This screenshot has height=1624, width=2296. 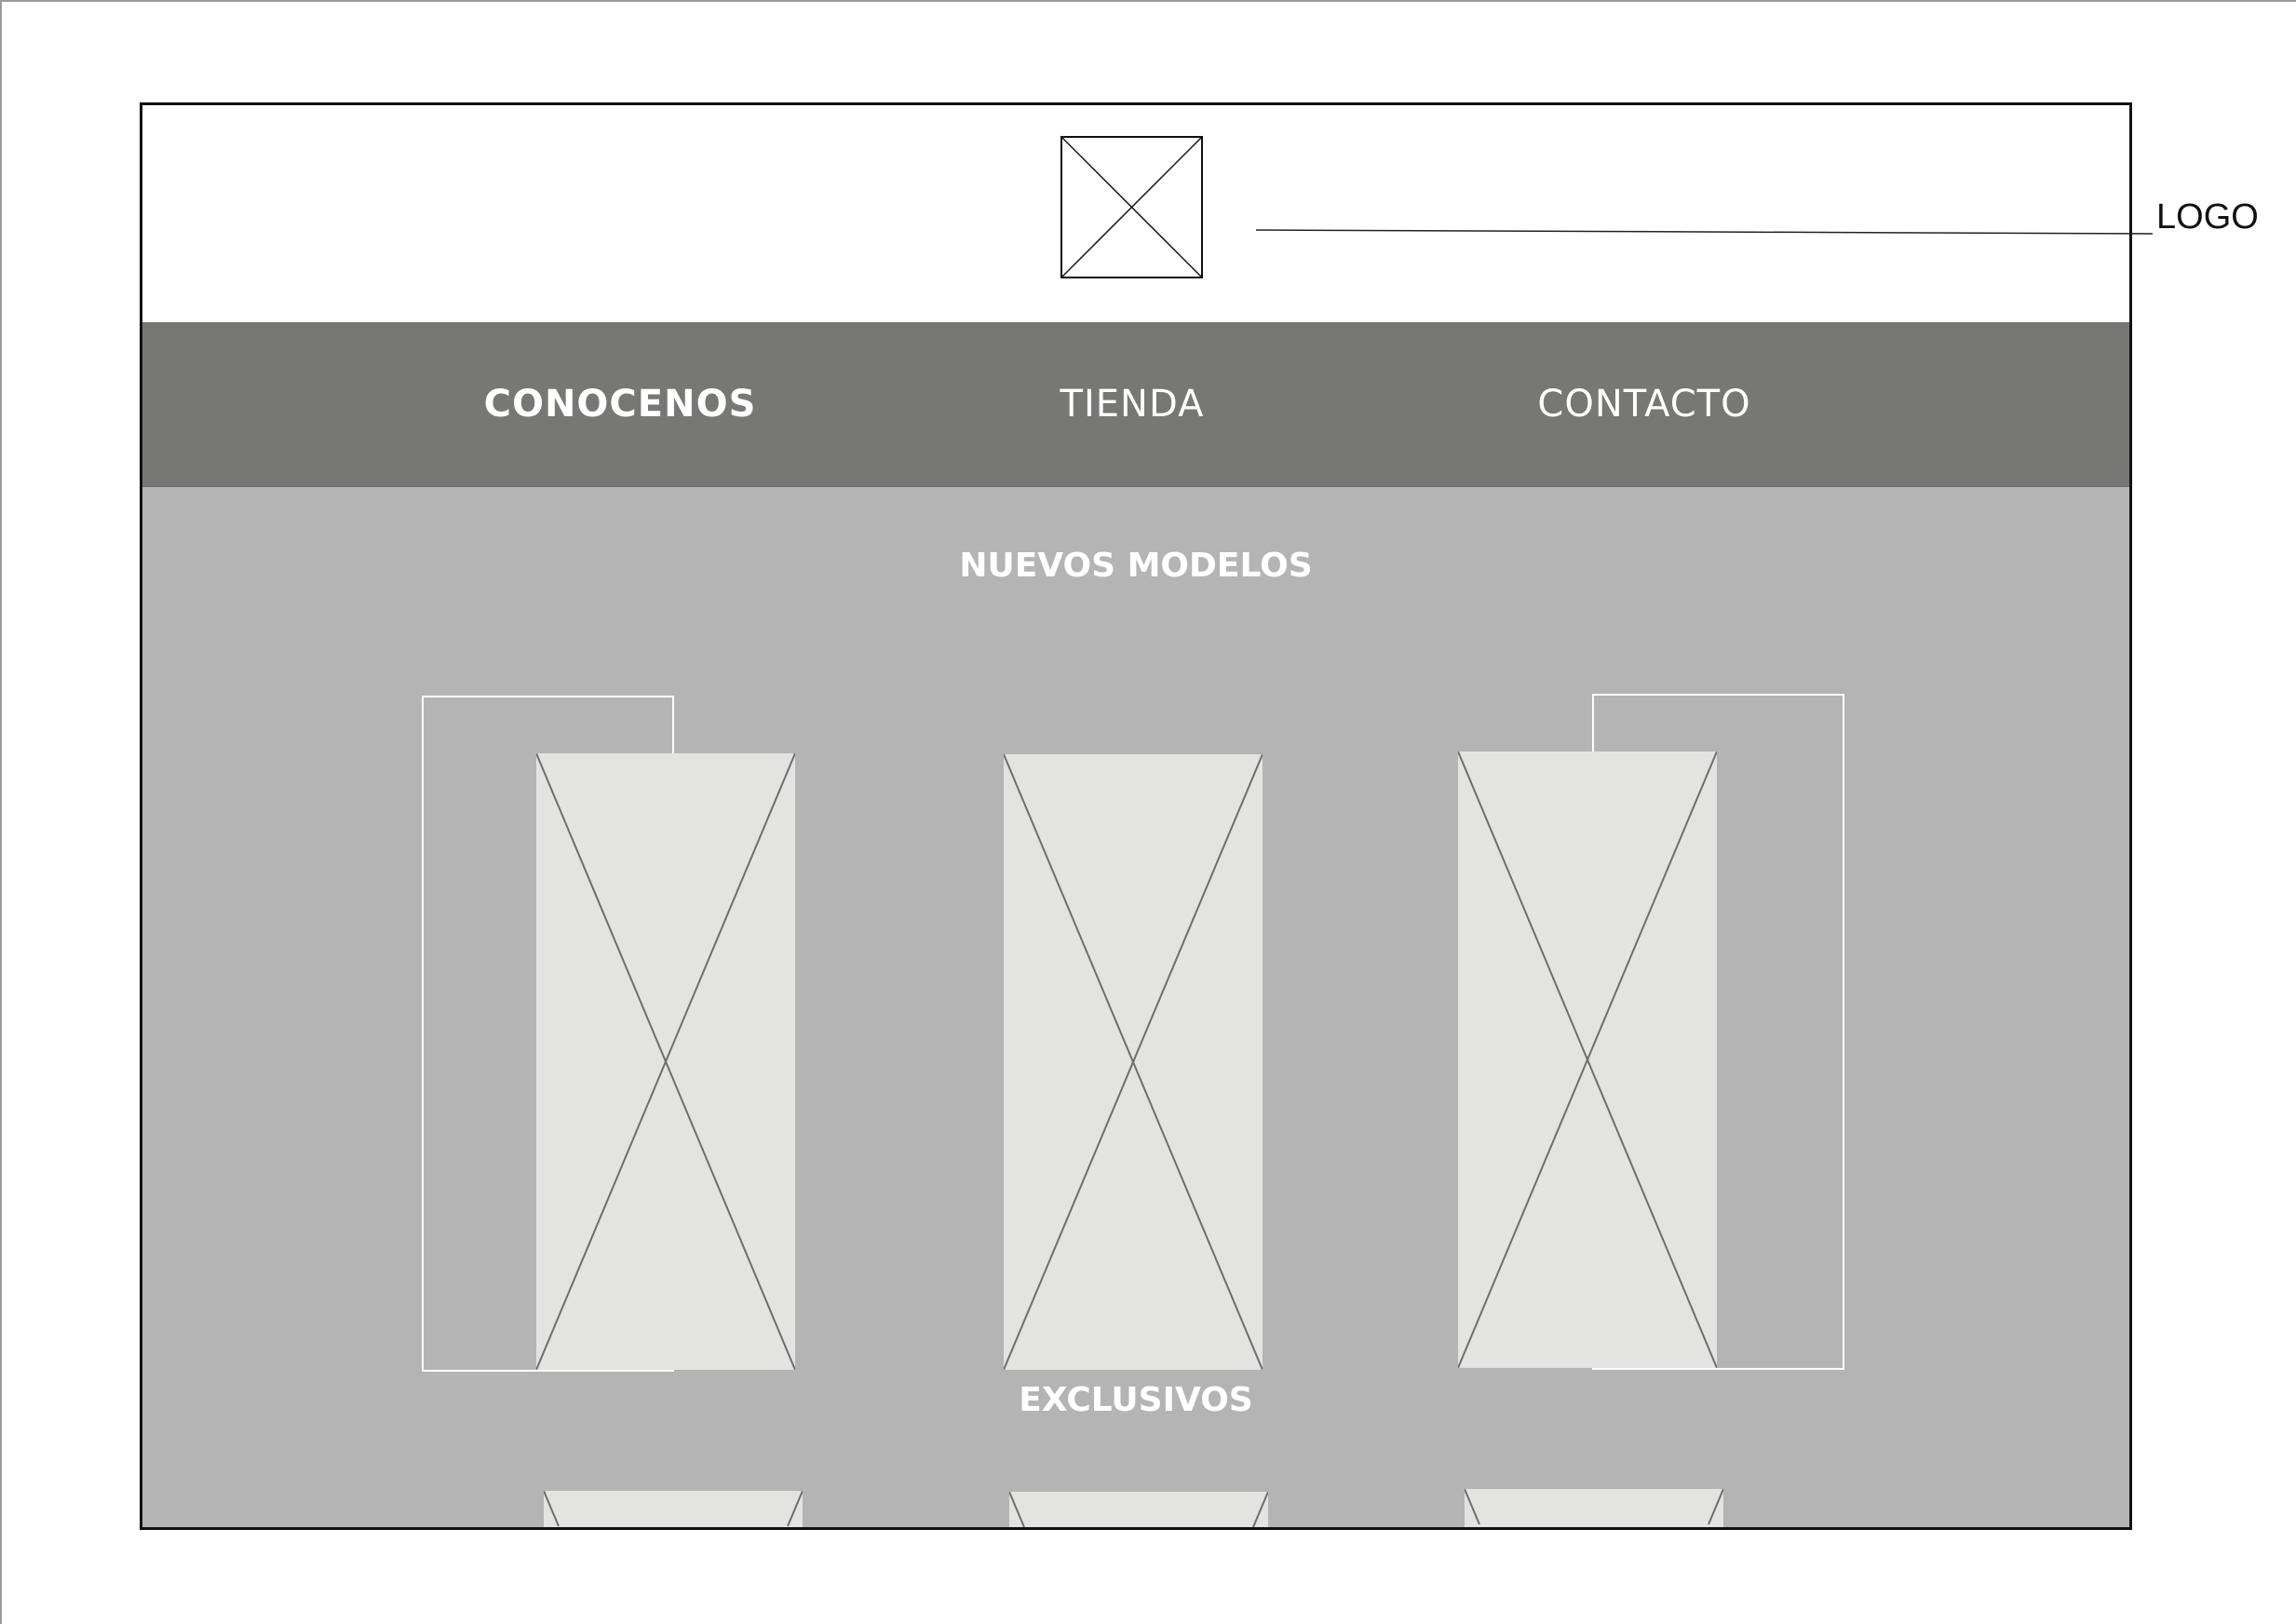 What do you see at coordinates (2207, 217) in the screenshot?
I see `logo-annotation-label: LOGO` at bounding box center [2207, 217].